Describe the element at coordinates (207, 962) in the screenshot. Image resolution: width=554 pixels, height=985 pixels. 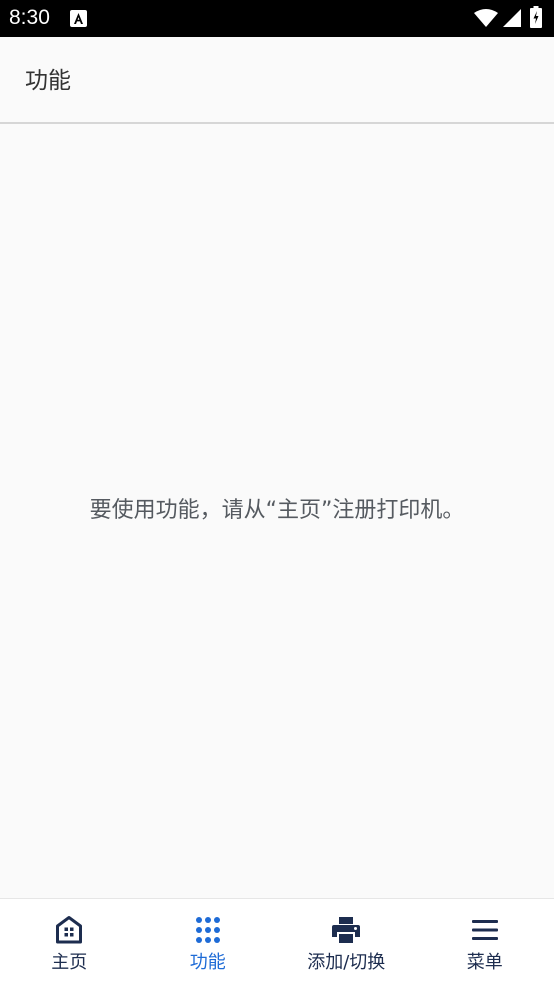
I see `nav-label-functions: 功能` at that location.